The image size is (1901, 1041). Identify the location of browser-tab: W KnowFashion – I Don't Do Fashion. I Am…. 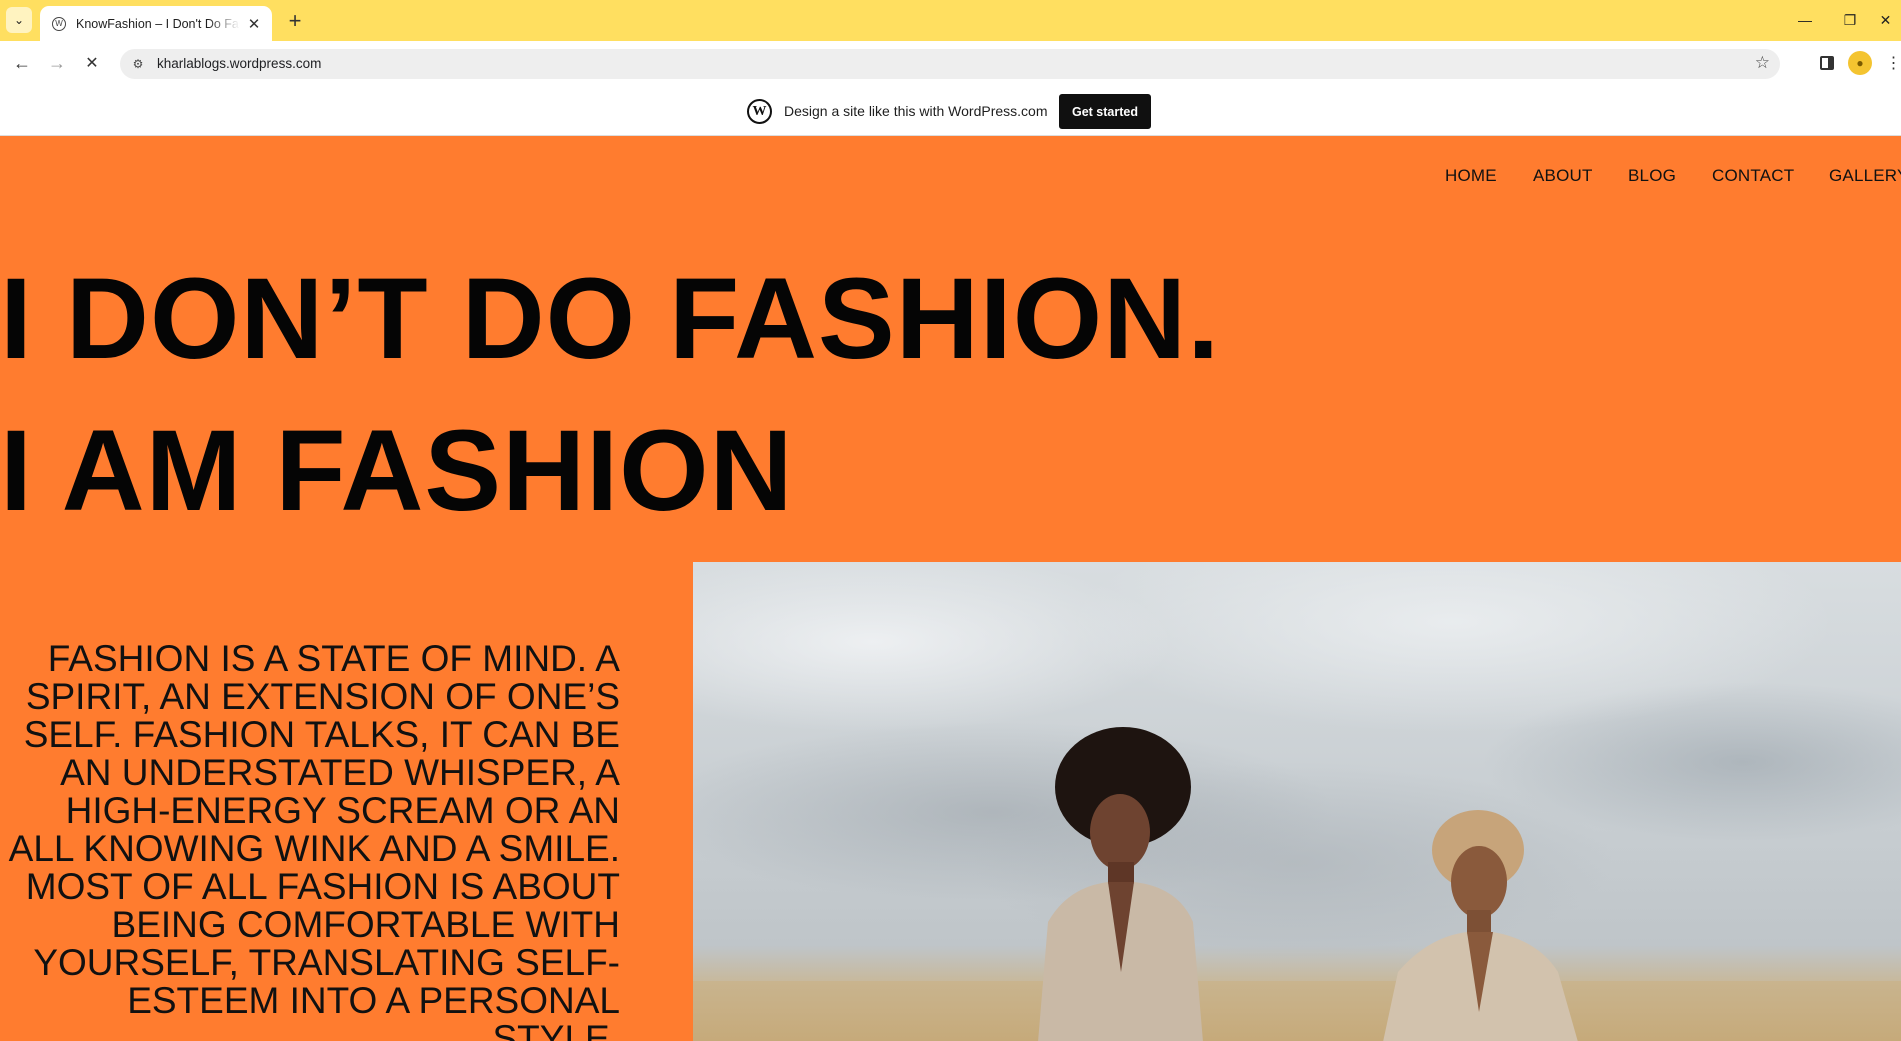
(156, 23).